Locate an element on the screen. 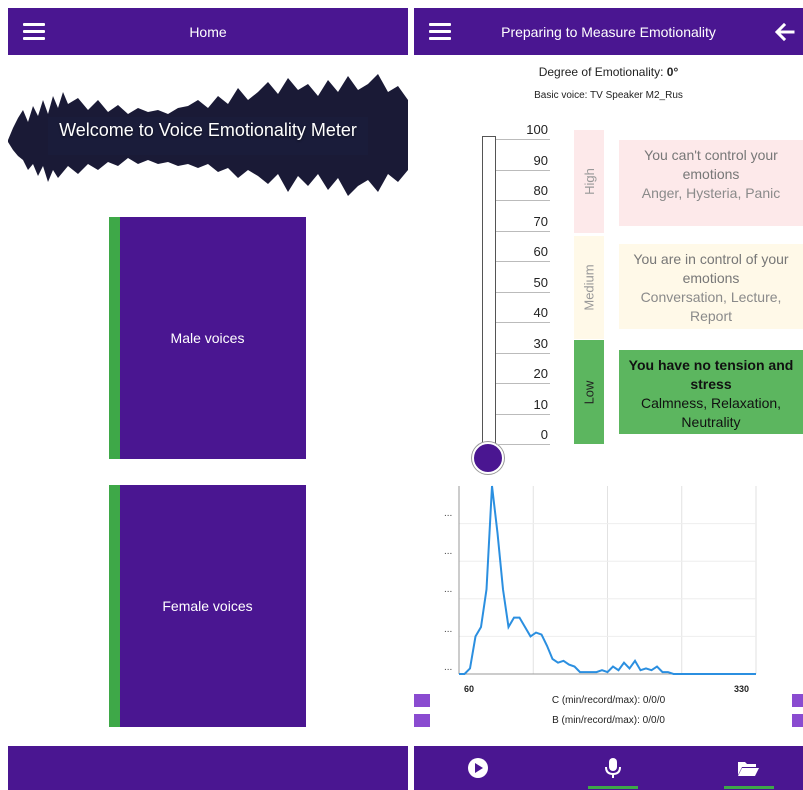 The width and height of the screenshot is (803, 790). measure-title: Preparing to Measure Emotionality is located at coordinates (608, 31).